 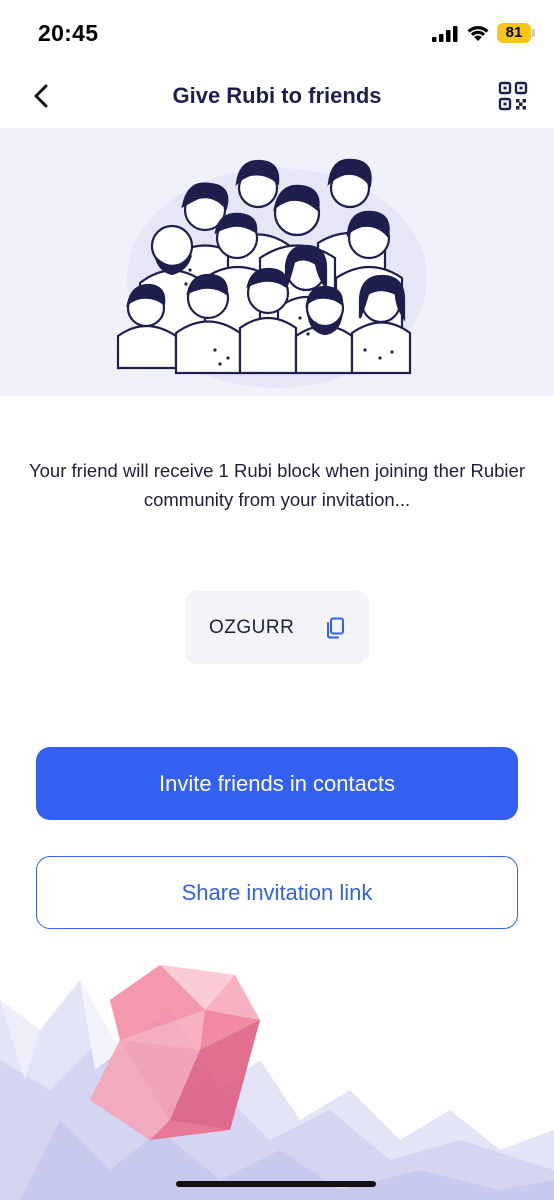 I want to click on qr-code-icon, so click(x=513, y=96).